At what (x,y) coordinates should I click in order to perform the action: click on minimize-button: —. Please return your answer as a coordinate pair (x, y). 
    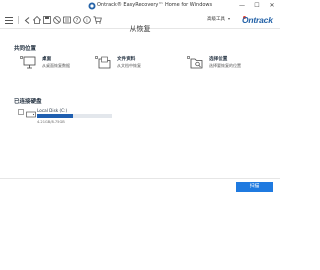
    Looking at the image, I should click on (242, 6).